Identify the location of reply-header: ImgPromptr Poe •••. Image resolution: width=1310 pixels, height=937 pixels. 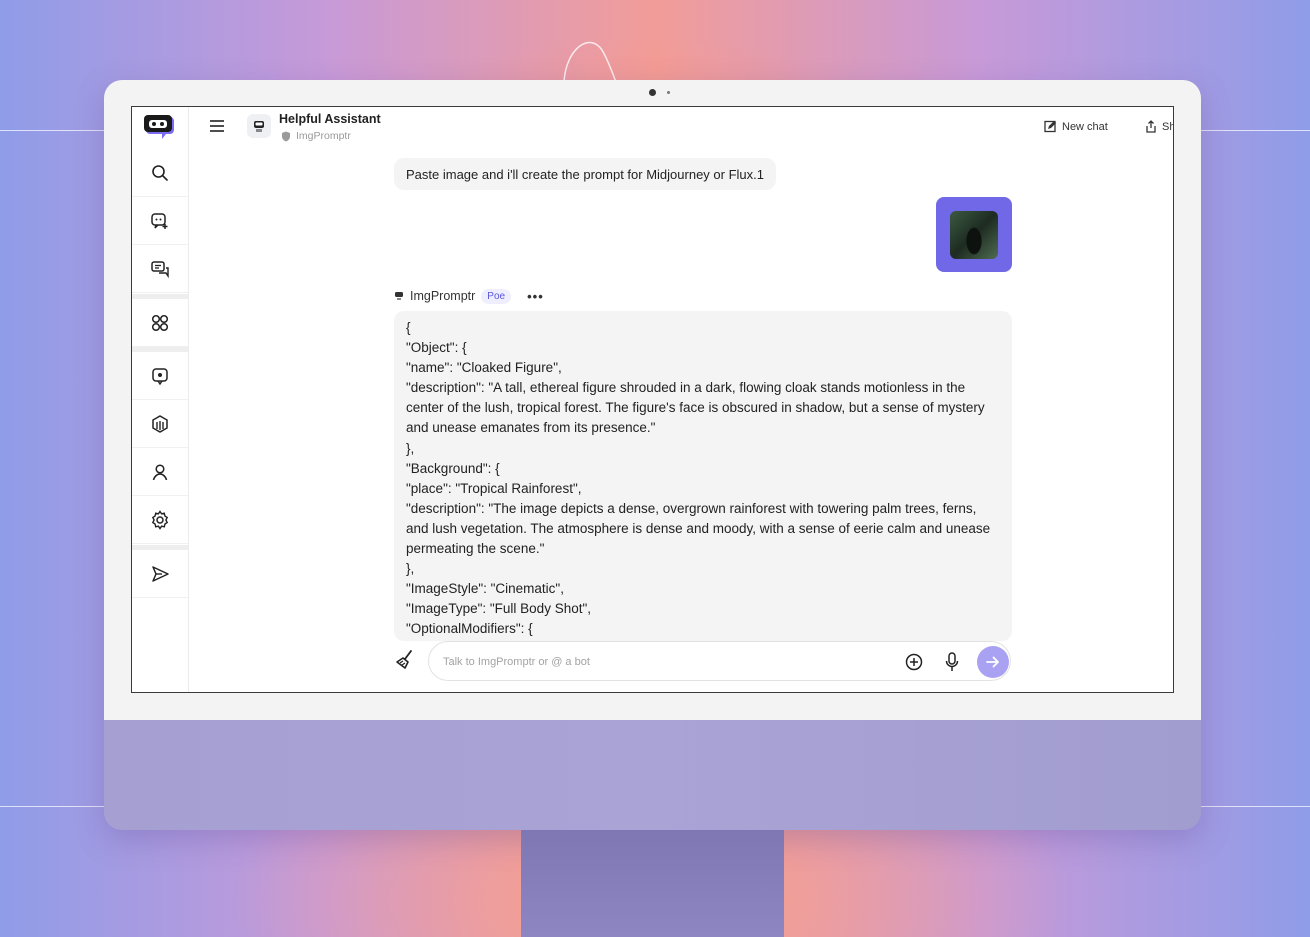
(469, 296).